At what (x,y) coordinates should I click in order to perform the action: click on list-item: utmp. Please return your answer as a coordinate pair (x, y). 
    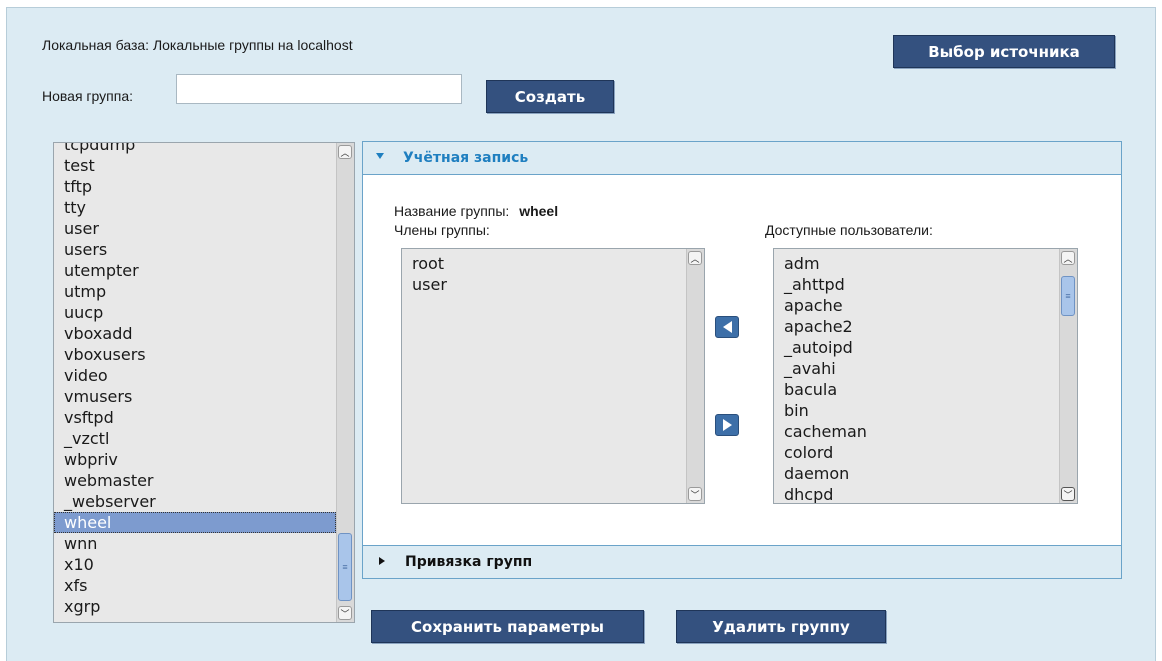
    Looking at the image, I should click on (195, 291).